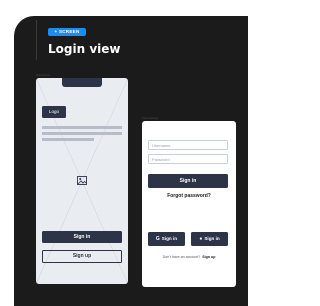  Describe the element at coordinates (157, 239) in the screenshot. I see `google-icon: G` at that location.